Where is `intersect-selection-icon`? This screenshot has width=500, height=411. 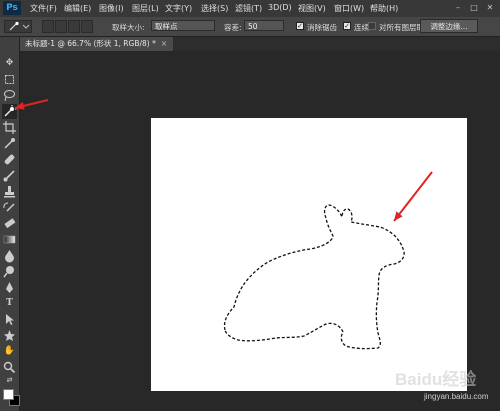
intersect-selection-icon is located at coordinates (87, 26).